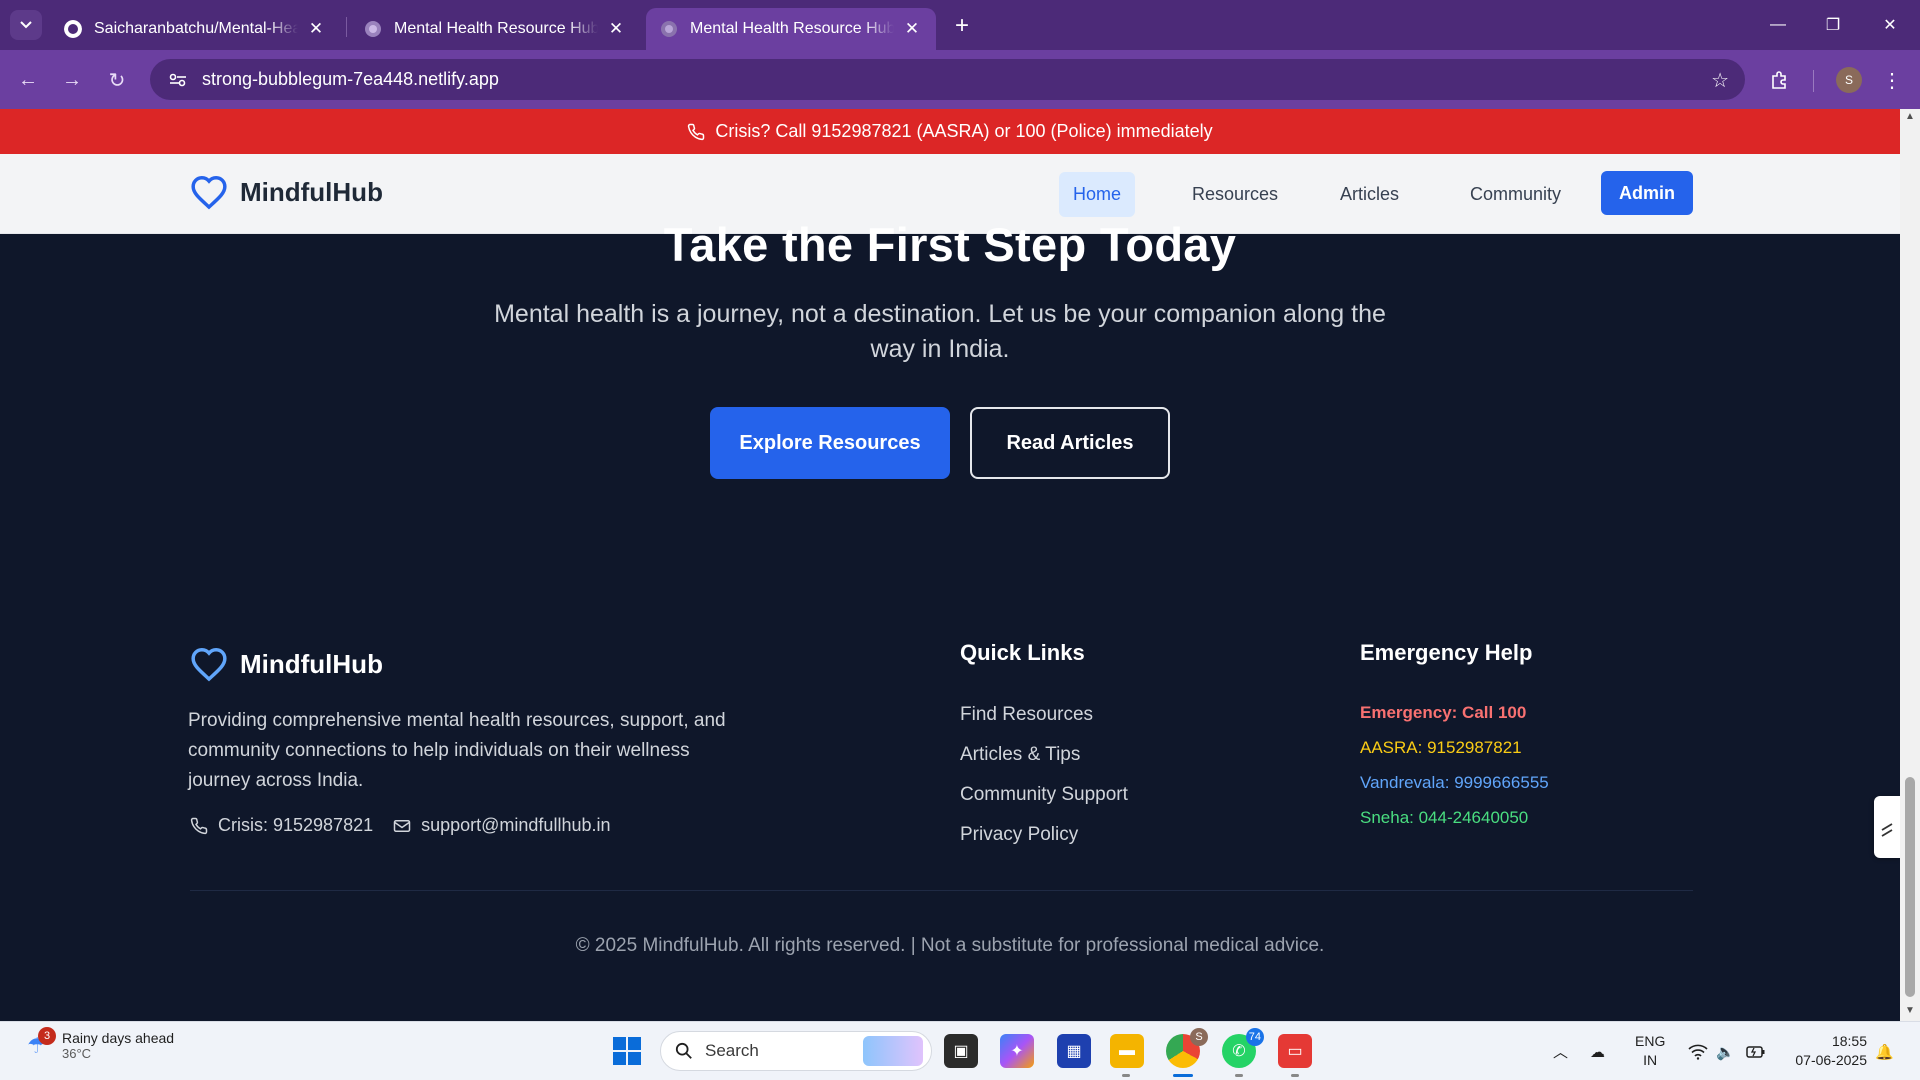 The width and height of the screenshot is (1920, 1080). I want to click on clock-time: 18:55, so click(1849, 1041).